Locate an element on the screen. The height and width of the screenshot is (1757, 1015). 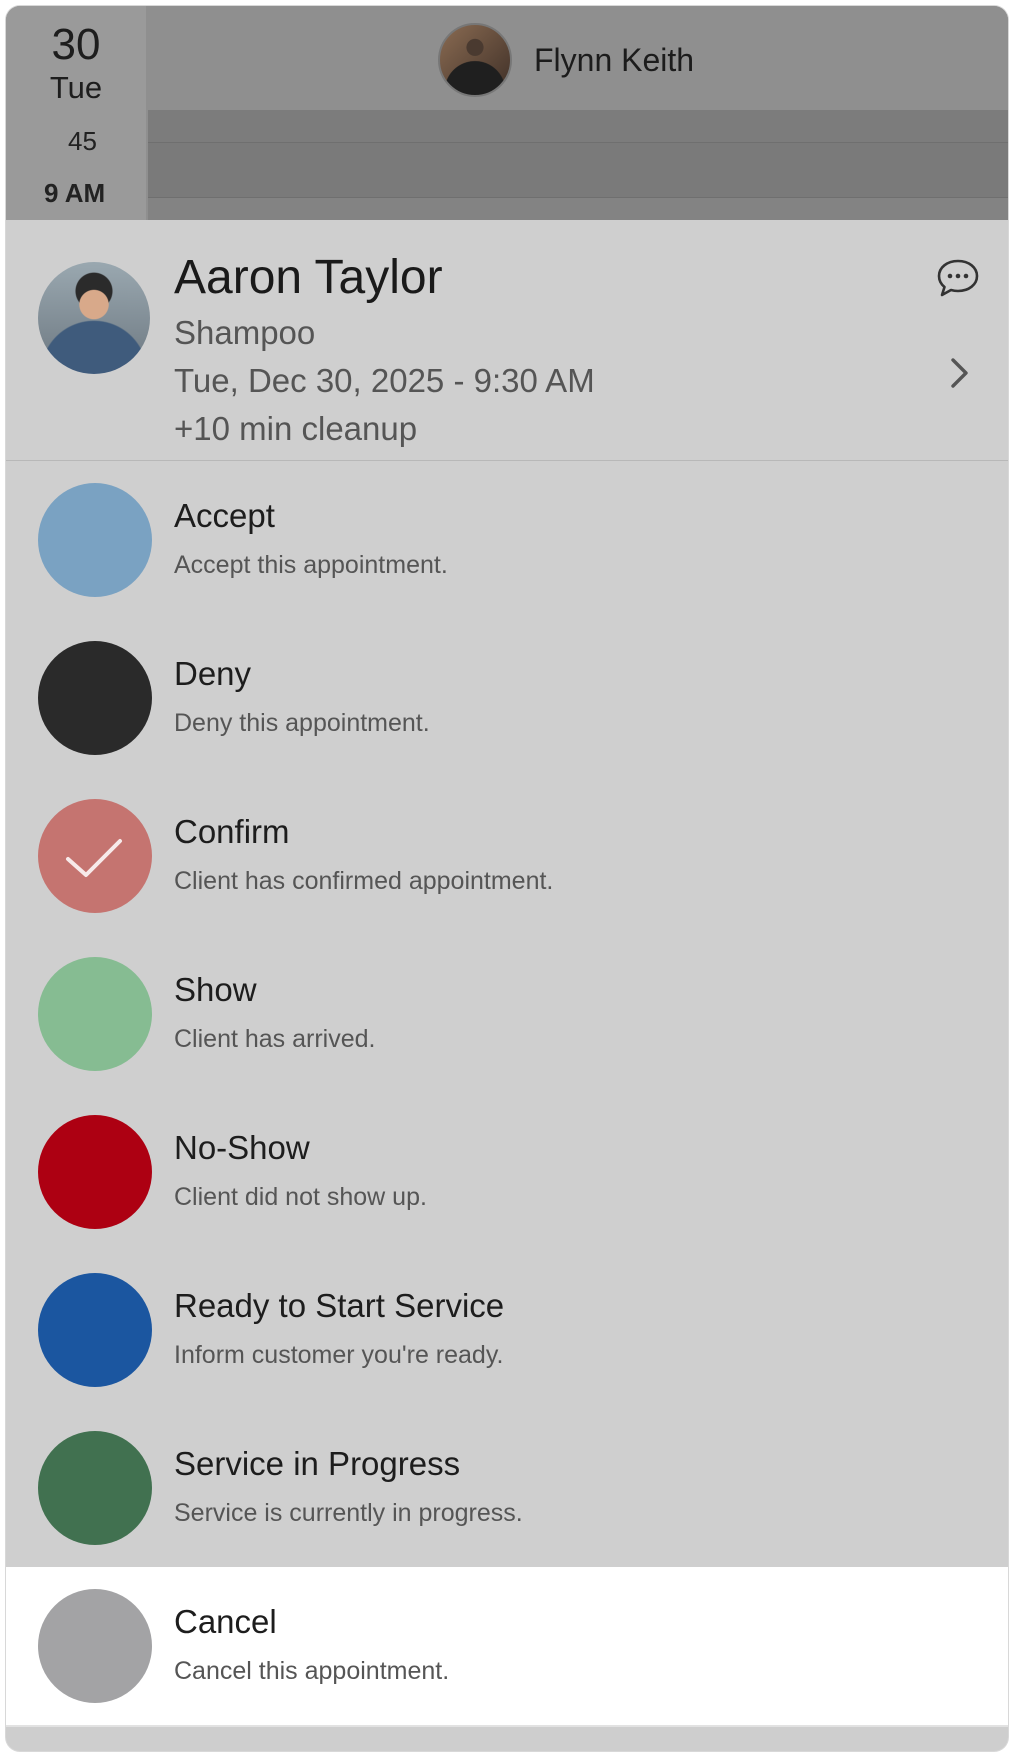
status-option-description: Cancel this appointment. is located at coordinates (312, 1671).